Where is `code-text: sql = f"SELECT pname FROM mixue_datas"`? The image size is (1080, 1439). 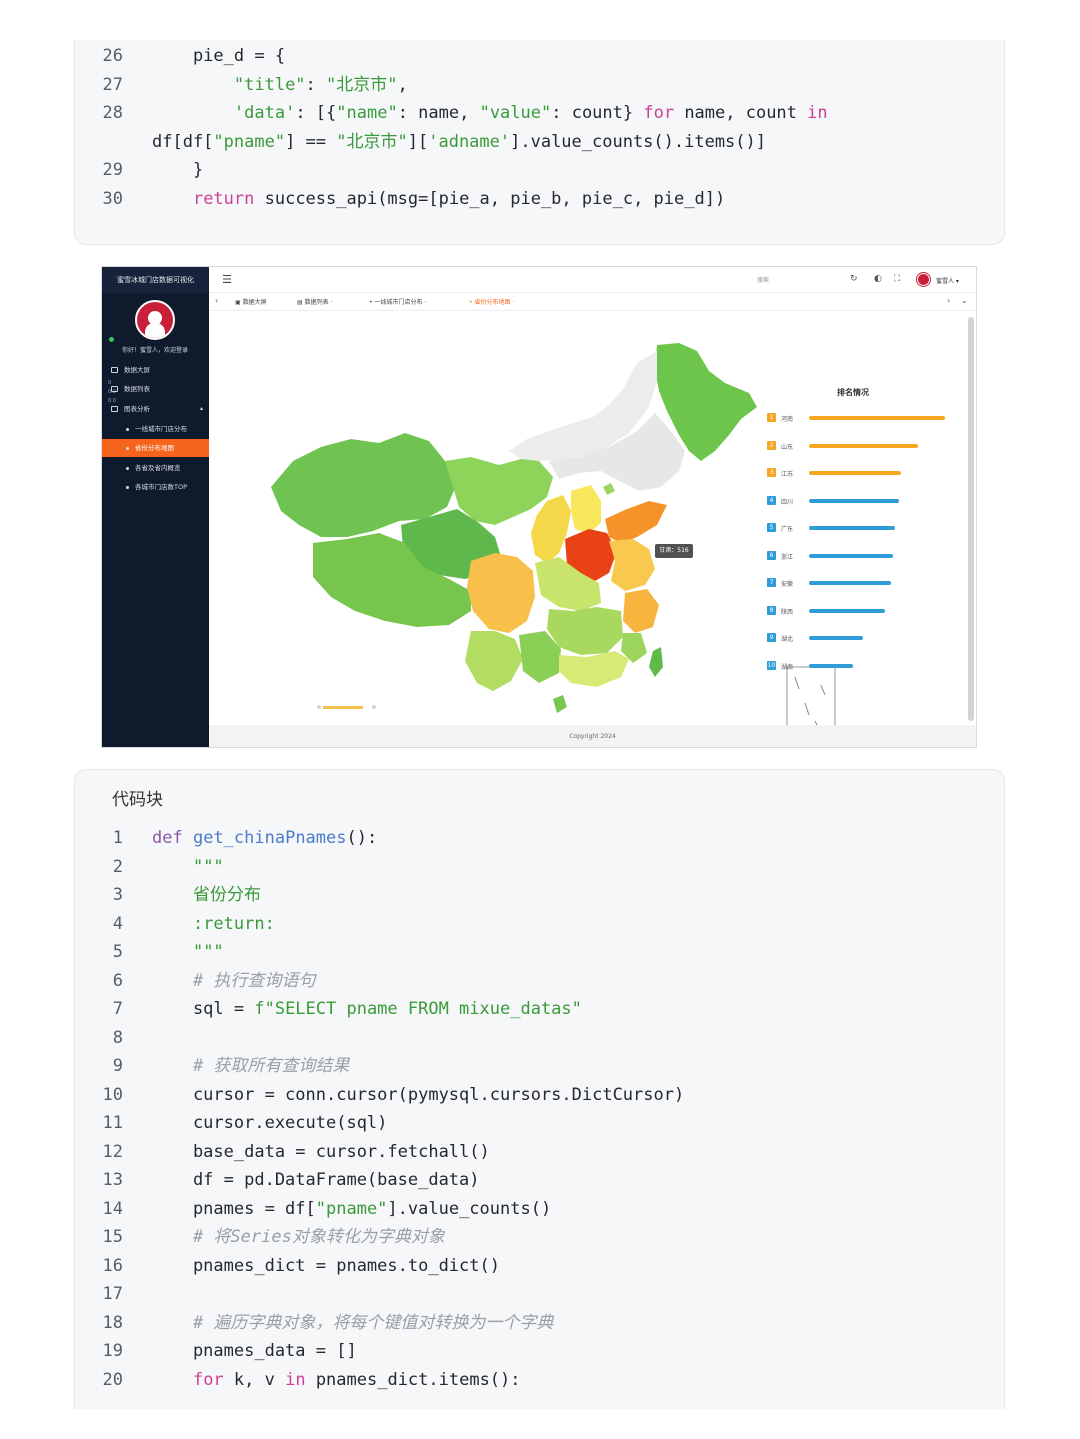
code-text: sql = f"SELECT pname FROM mixue_datas" is located at coordinates (367, 1009).